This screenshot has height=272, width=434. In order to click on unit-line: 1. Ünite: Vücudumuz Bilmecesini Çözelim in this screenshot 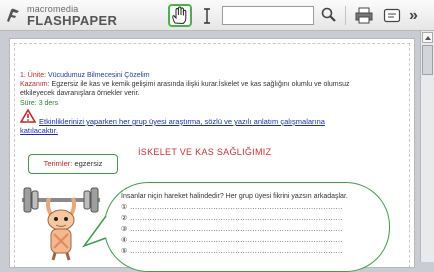, I will do `click(85, 75)`.